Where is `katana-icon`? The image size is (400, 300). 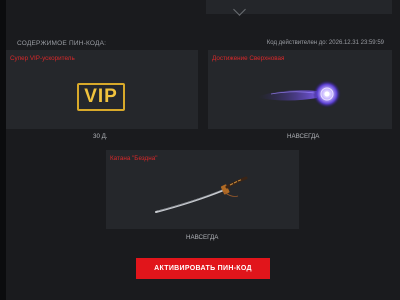
katana-icon is located at coordinates (201, 194).